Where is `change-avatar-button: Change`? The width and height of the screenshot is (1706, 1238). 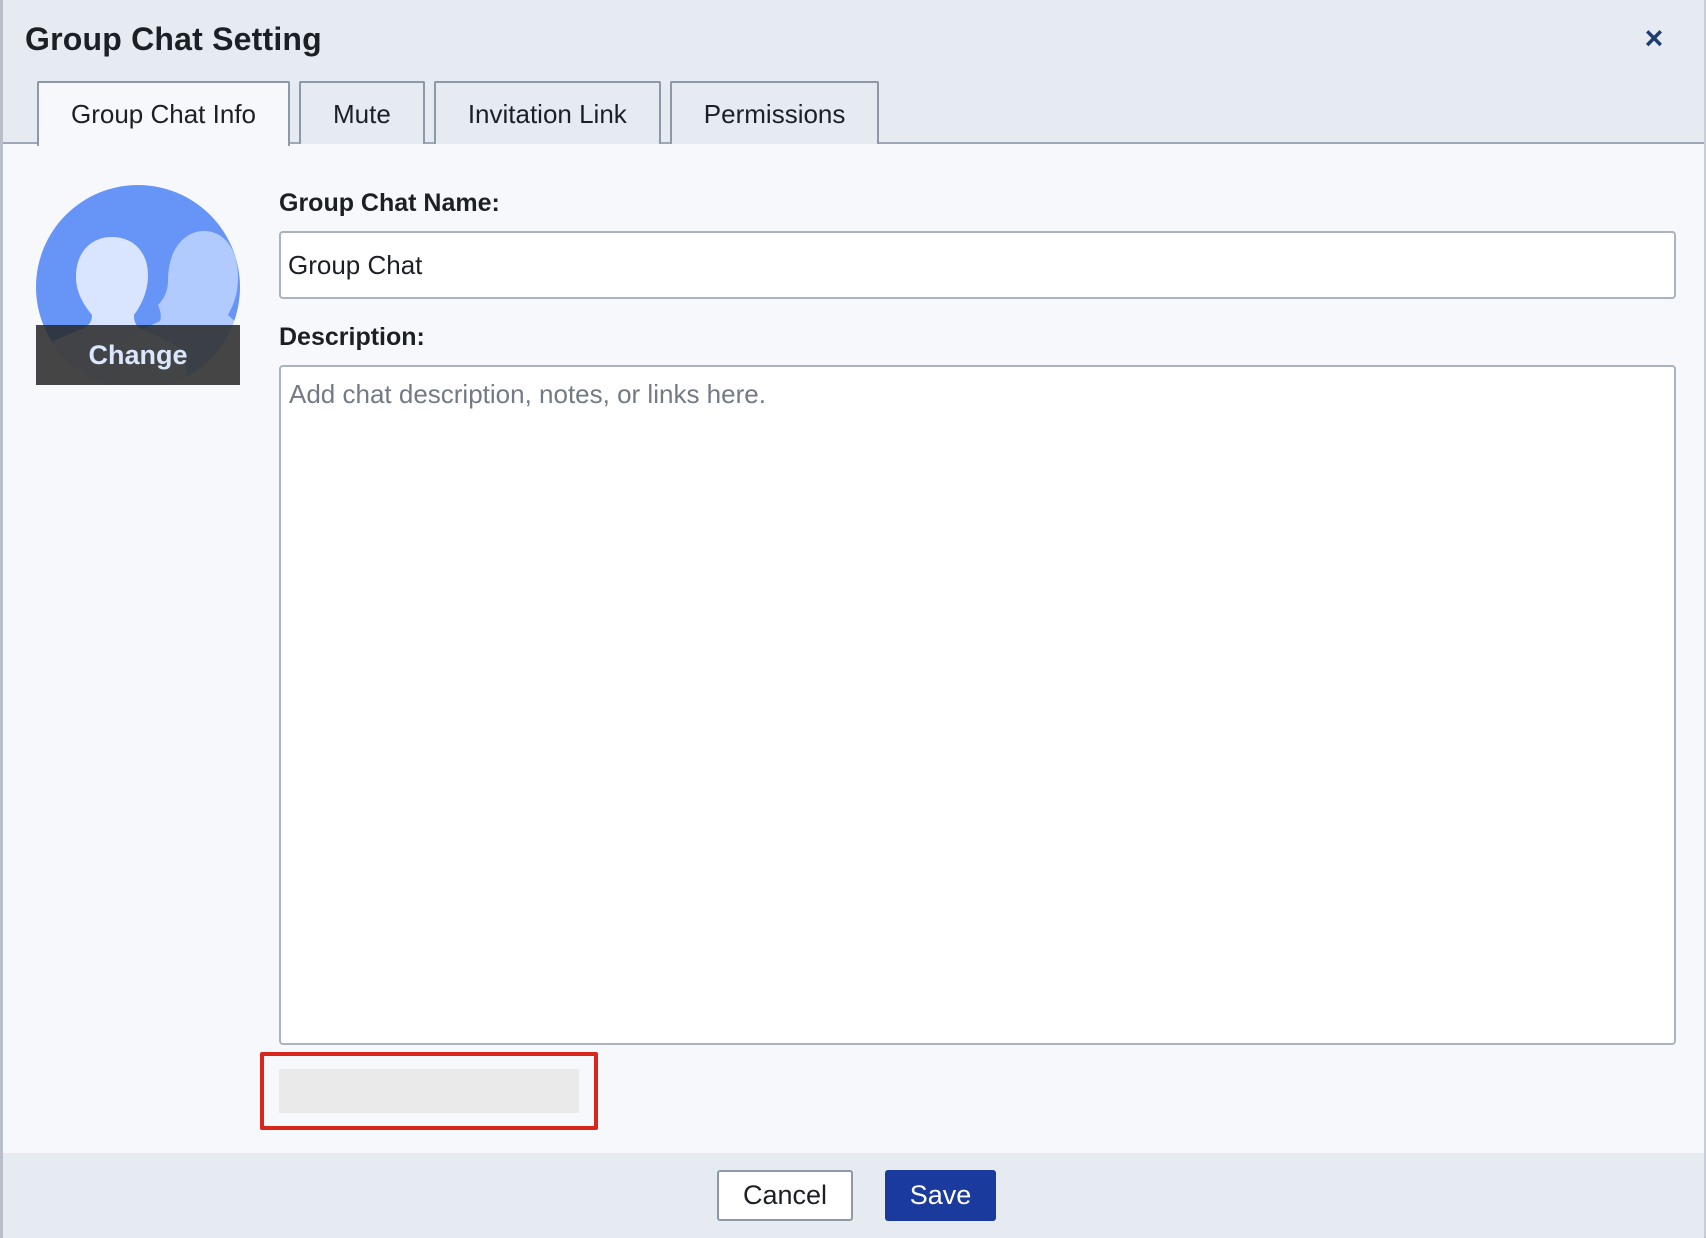
change-avatar-button: Change is located at coordinates (138, 355).